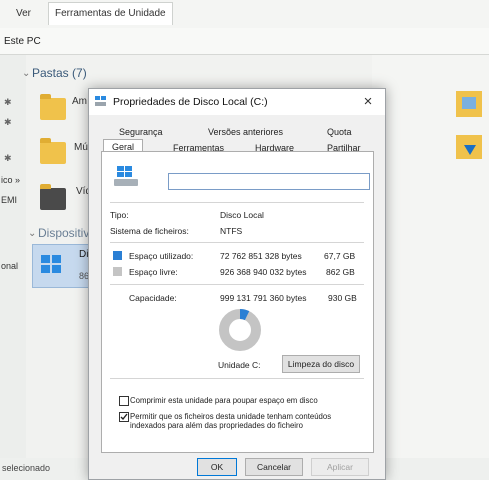  Describe the element at coordinates (117, 255) in the screenshot. I see `used-space-swatch` at that location.